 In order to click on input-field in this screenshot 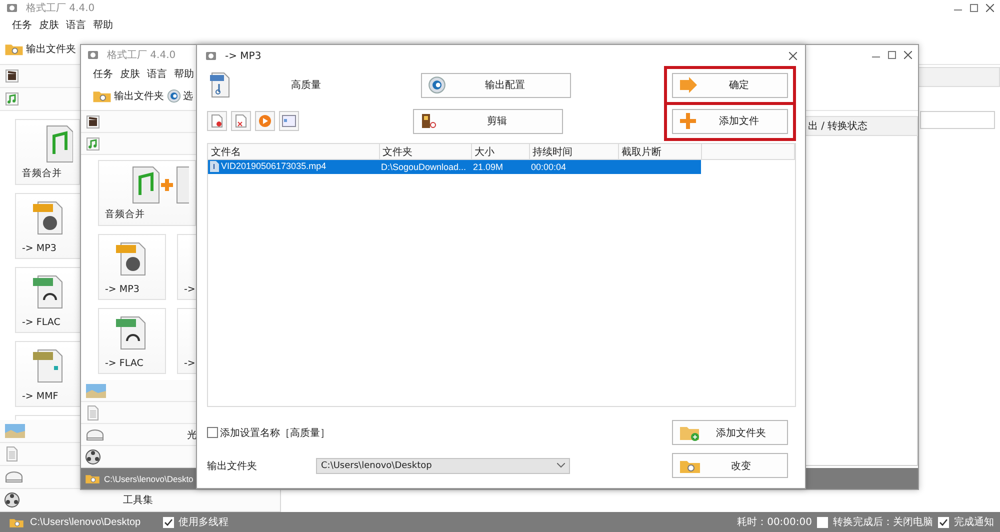, I will do `click(957, 120)`.